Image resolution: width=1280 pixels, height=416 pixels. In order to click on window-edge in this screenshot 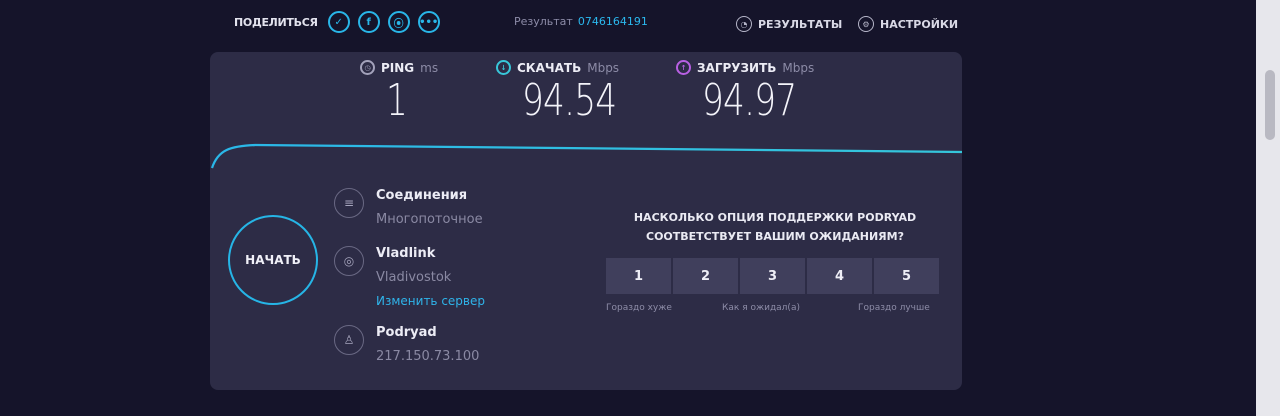, I will do `click(1268, 208)`.